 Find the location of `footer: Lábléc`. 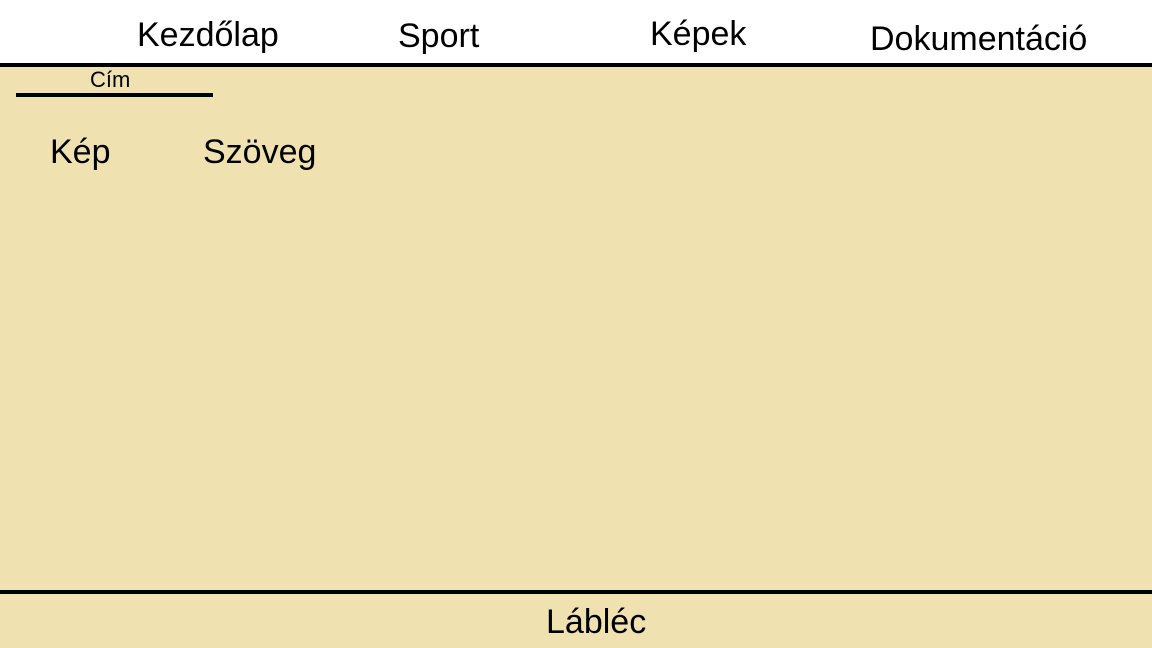

footer: Lábléc is located at coordinates (576, 621).